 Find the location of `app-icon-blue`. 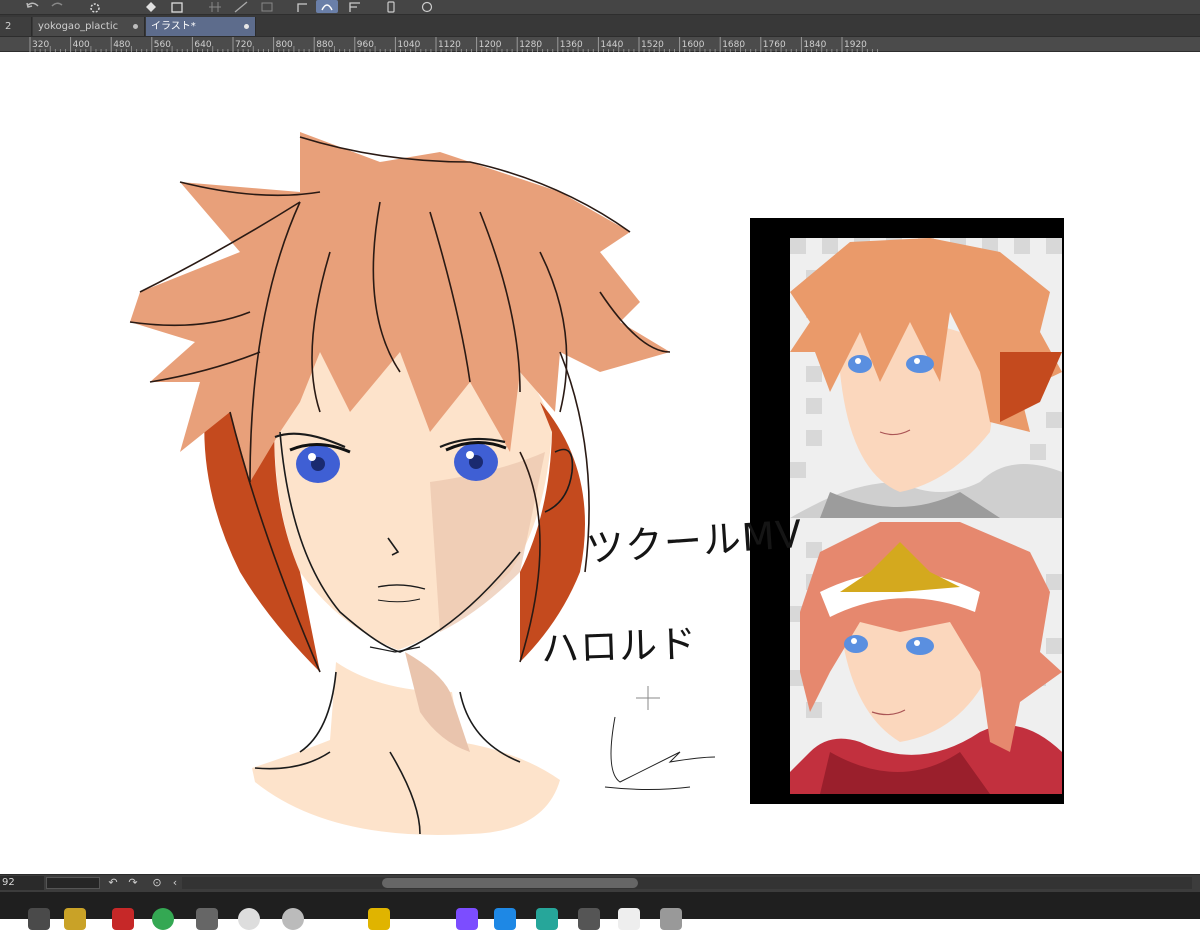

app-icon-blue is located at coordinates (505, 919).